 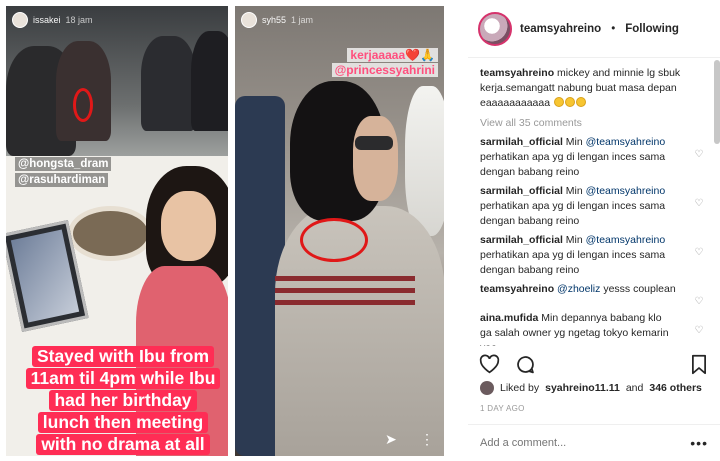 I want to click on likes-line: Liked by syahreino11.11 and 346 others, so click(x=591, y=388).